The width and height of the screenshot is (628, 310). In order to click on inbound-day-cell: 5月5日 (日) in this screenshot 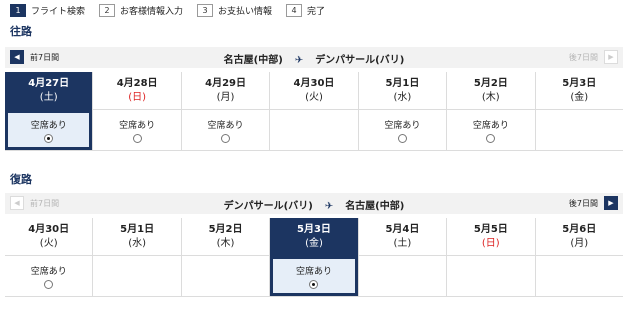, I will do `click(491, 257)`.